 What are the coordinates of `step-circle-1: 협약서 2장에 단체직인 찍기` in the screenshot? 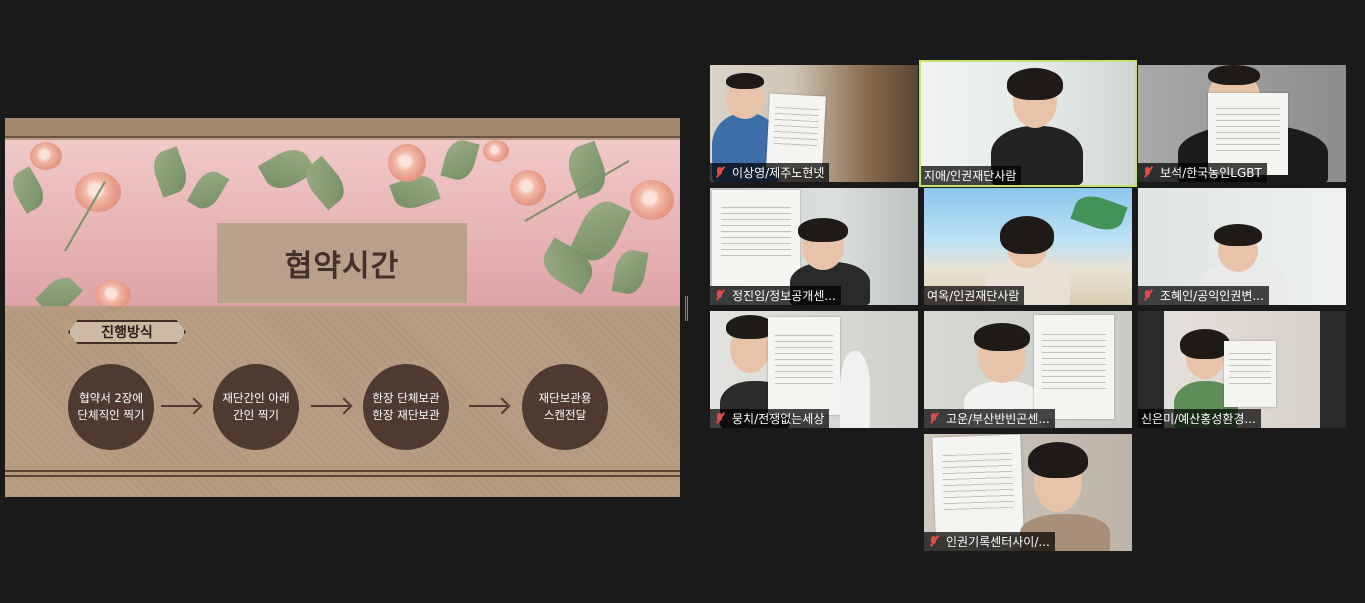 It's located at (111, 407).